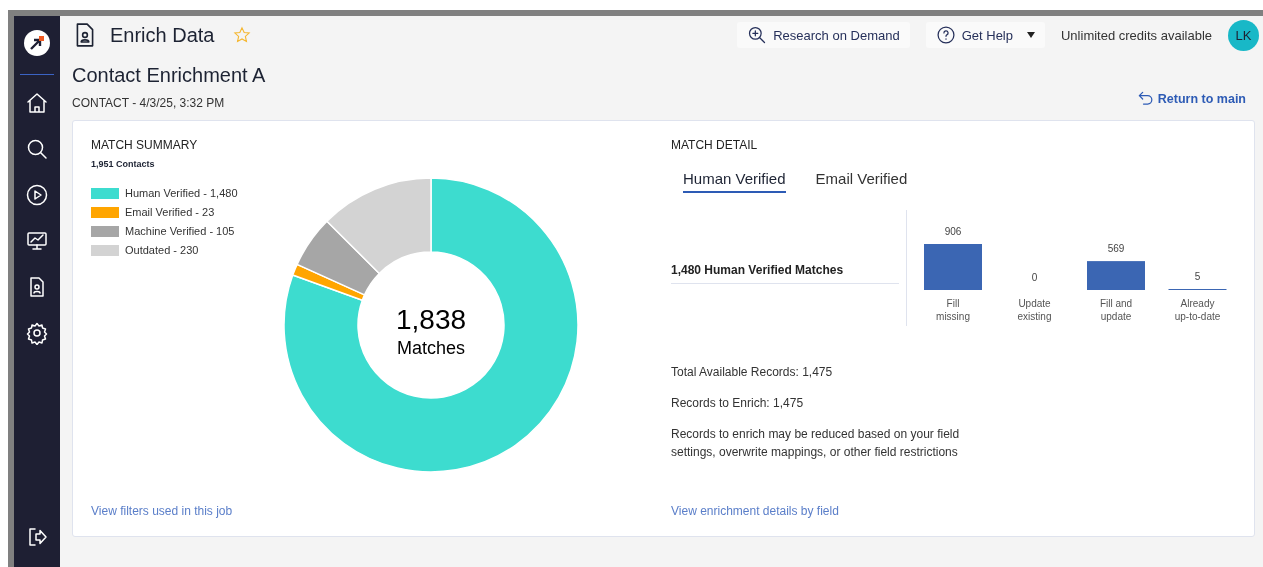  I want to click on user-avatar: LK, so click(1243, 35).